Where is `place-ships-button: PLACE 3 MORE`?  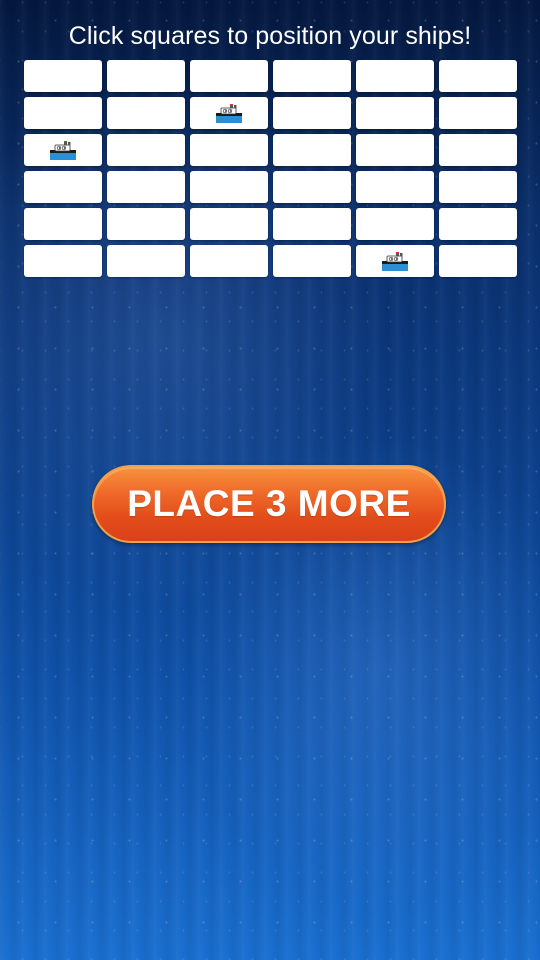 place-ships-button: PLACE 3 MORE is located at coordinates (269, 504).